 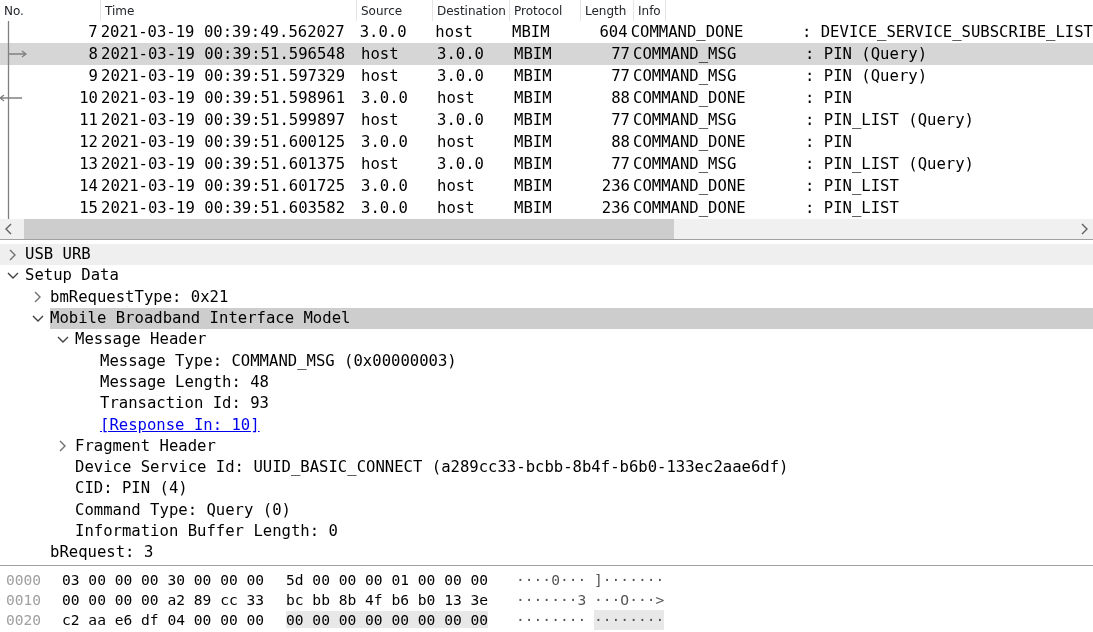 What do you see at coordinates (8, 120) in the screenshot?
I see `related-packets-line-icon` at bounding box center [8, 120].